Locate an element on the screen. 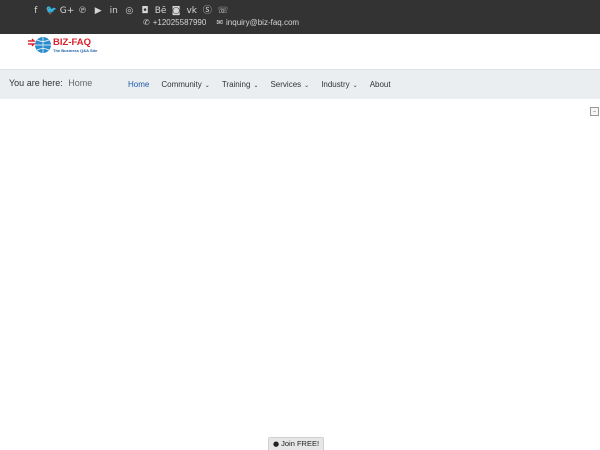 This screenshot has width=600, height=450. nav-item-label: Home is located at coordinates (139, 84).